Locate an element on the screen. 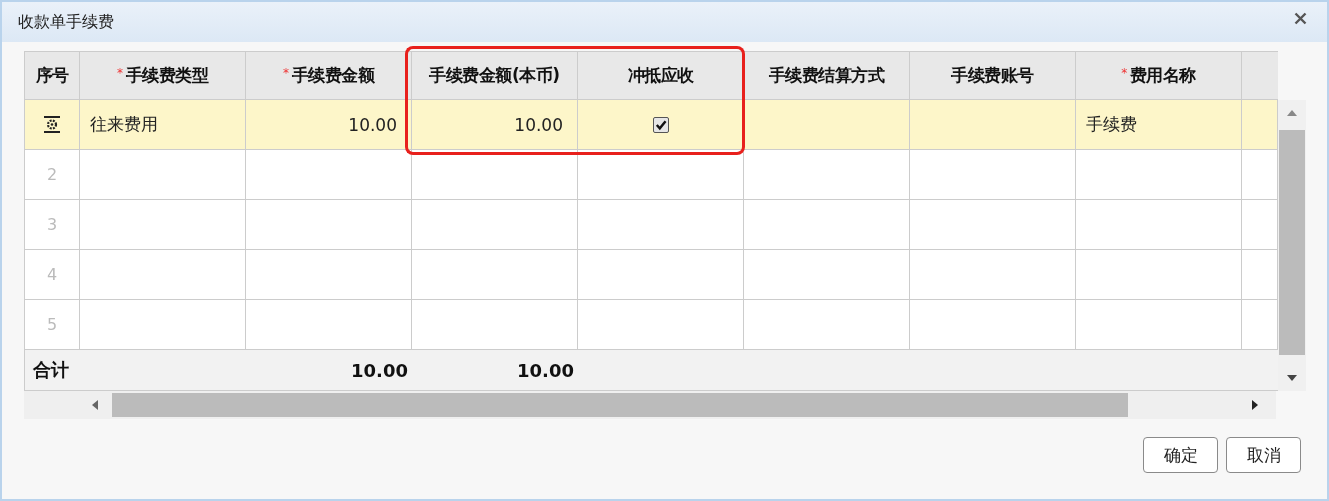  column-title: 序号 is located at coordinates (52, 75).